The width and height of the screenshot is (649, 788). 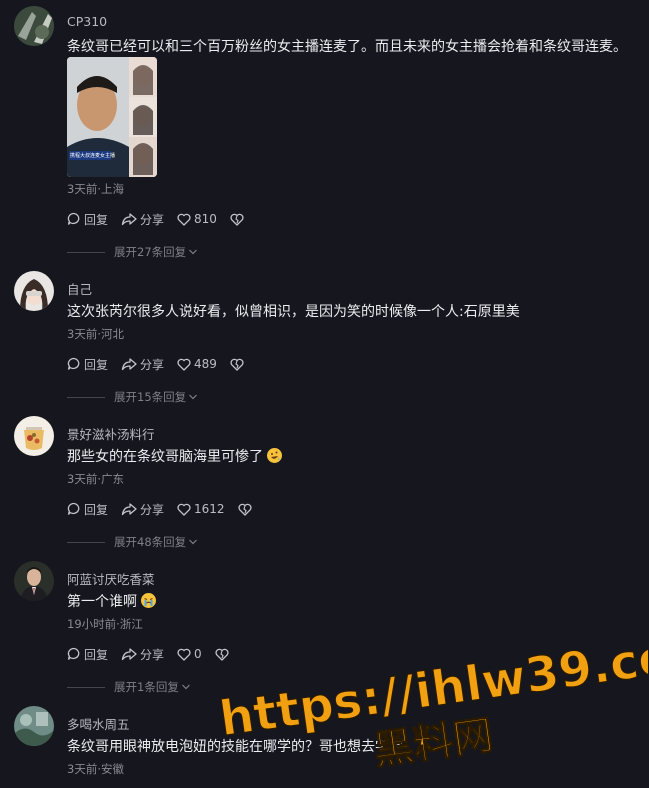 I want to click on comment-actions: 回复 分享 1612, so click(x=167, y=509).